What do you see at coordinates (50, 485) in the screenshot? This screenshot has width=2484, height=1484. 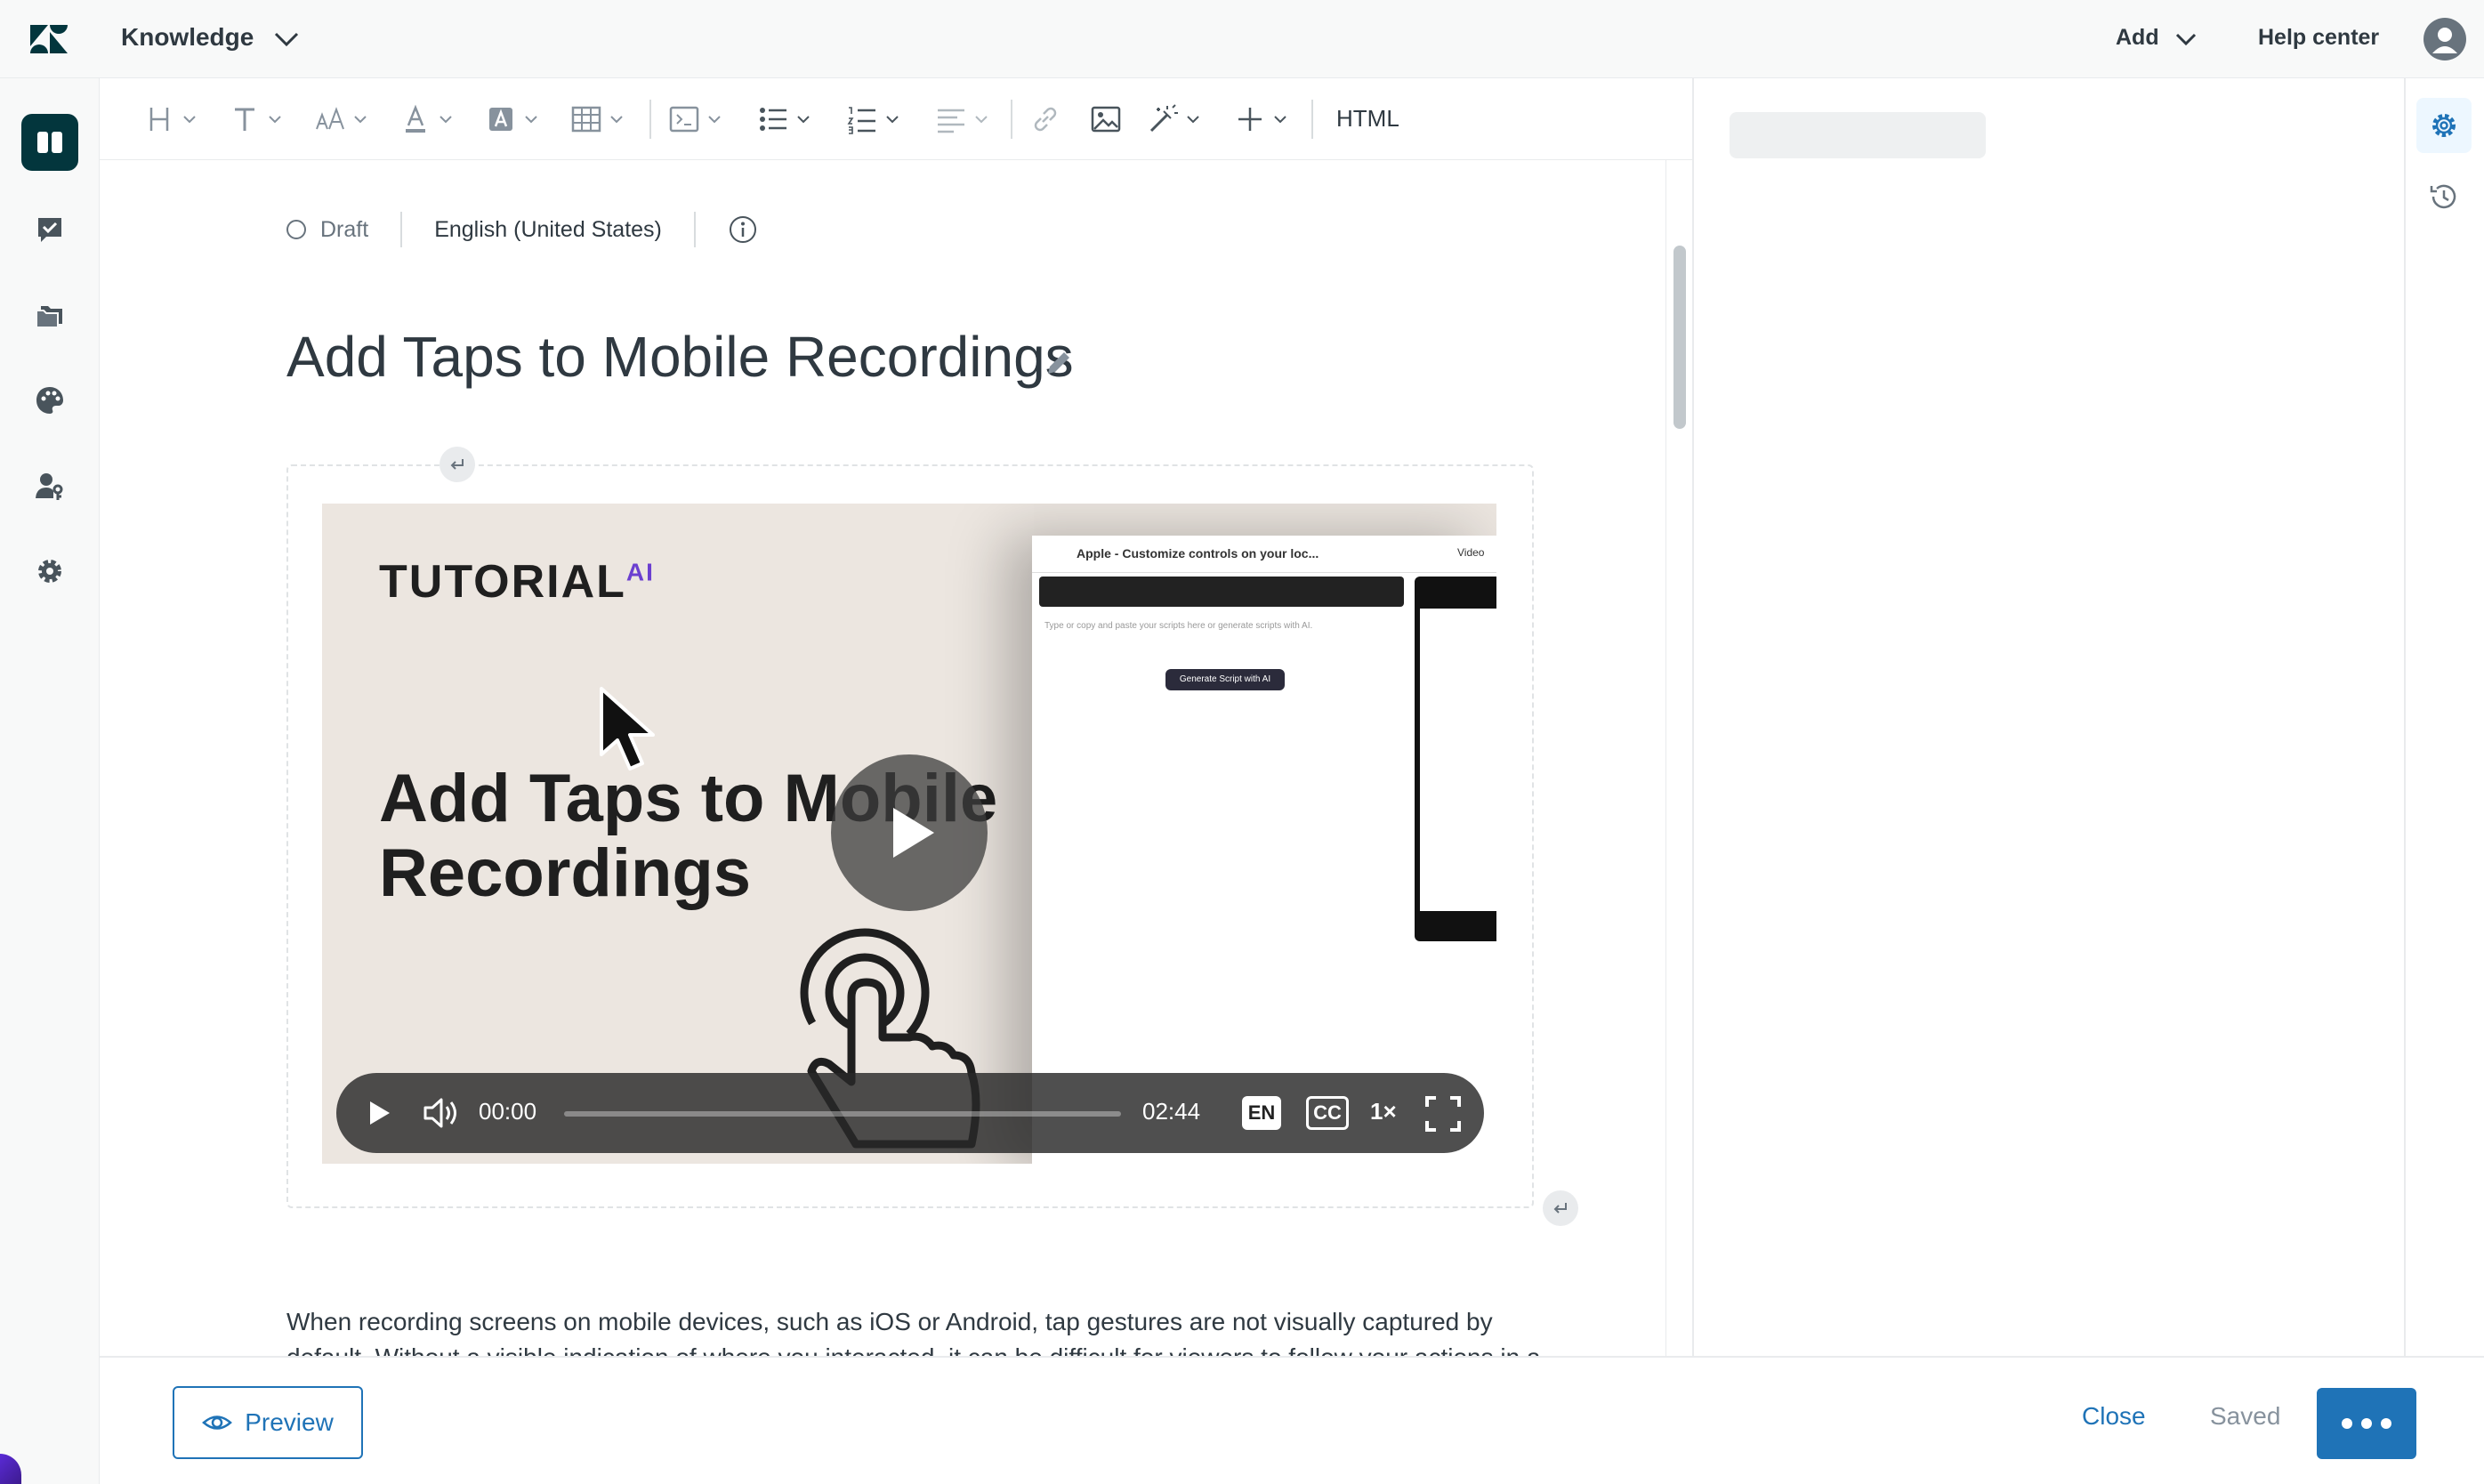 I see `nav-item-user-permissions` at bounding box center [50, 485].